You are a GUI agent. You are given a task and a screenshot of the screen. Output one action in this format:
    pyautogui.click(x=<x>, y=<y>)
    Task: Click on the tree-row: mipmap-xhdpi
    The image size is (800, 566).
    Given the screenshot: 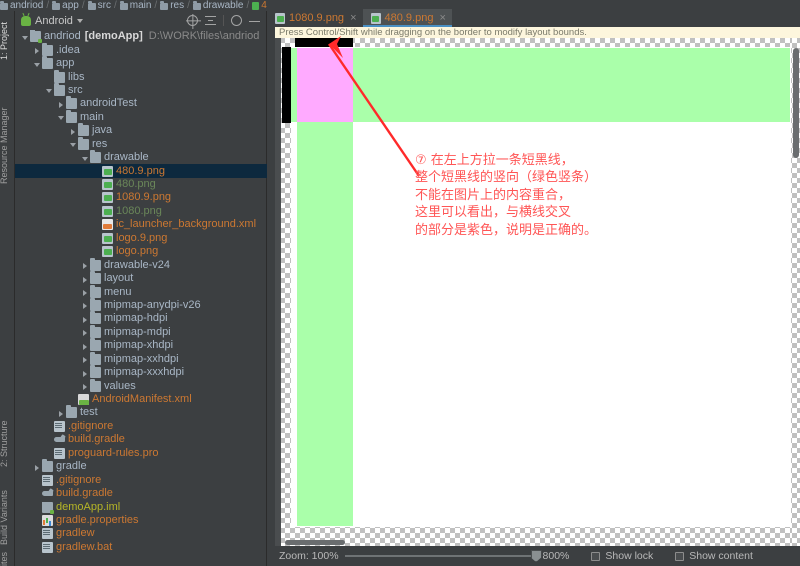 What is the action you would take?
    pyautogui.click(x=141, y=345)
    